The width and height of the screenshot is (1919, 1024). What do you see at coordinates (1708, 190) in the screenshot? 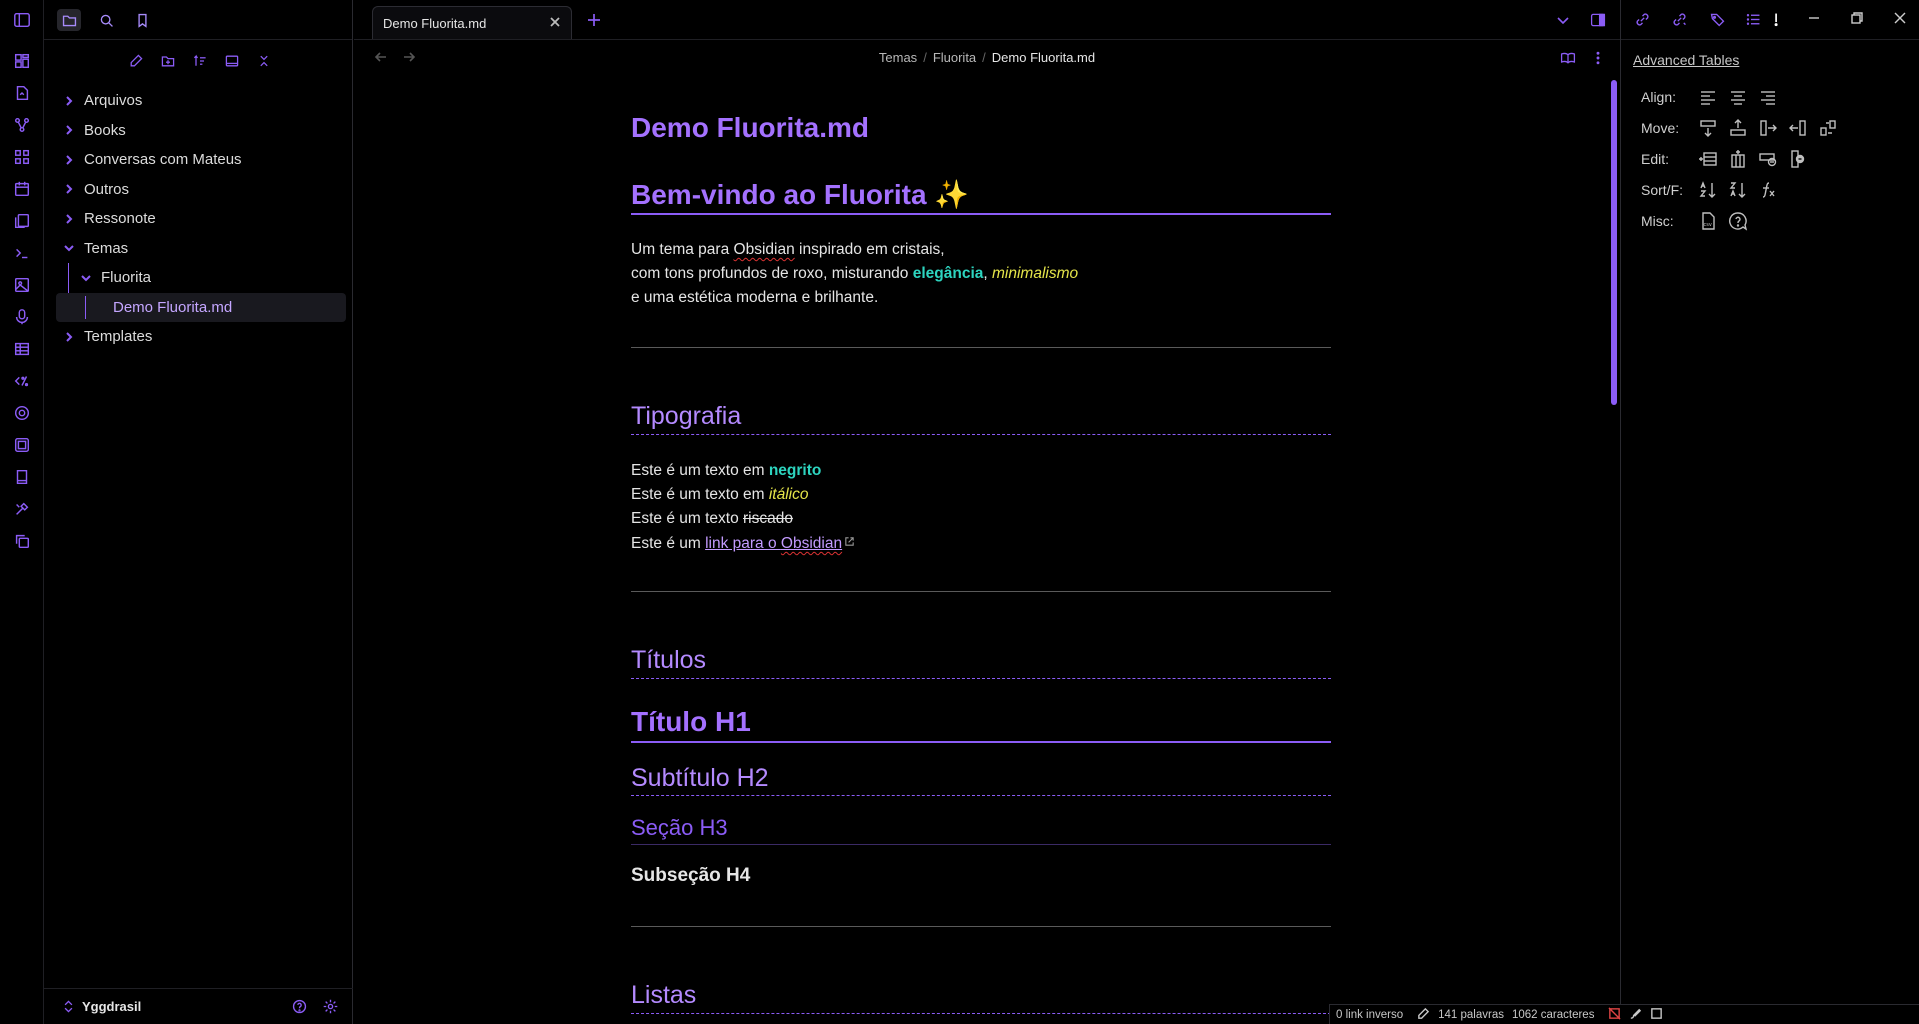
I see `sort-az-icon` at bounding box center [1708, 190].